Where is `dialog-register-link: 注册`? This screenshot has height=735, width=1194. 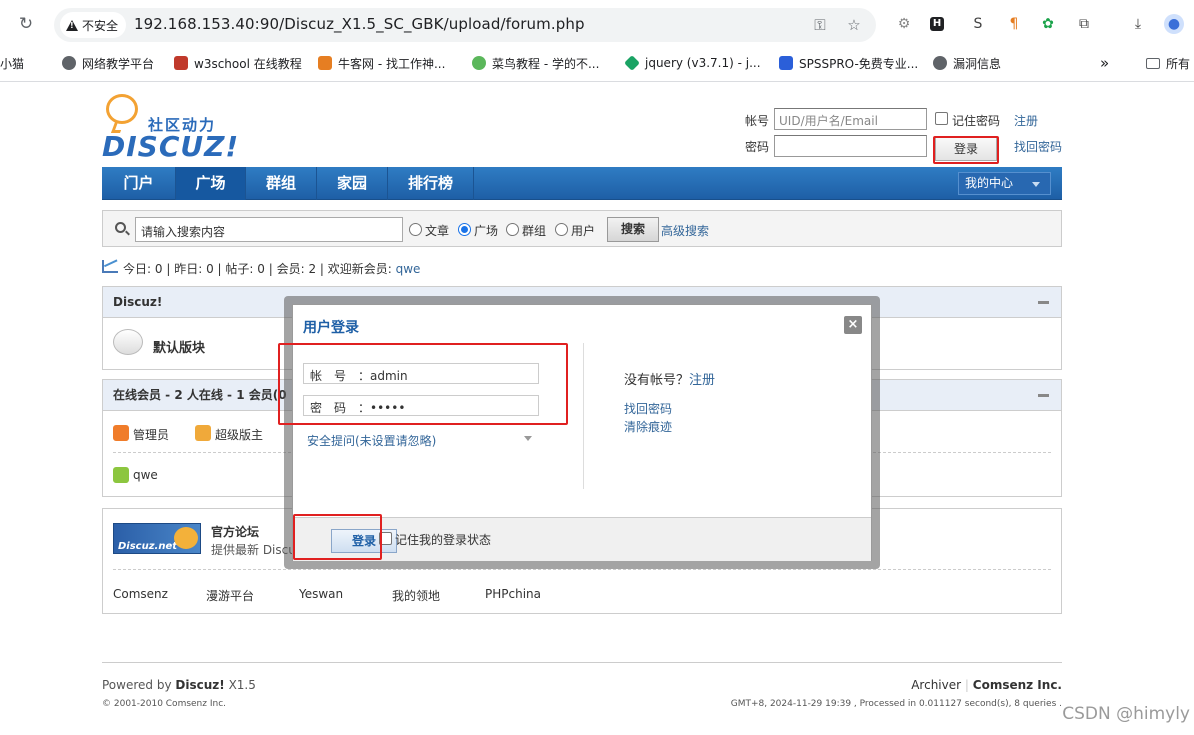
dialog-register-link: 注册 is located at coordinates (702, 380).